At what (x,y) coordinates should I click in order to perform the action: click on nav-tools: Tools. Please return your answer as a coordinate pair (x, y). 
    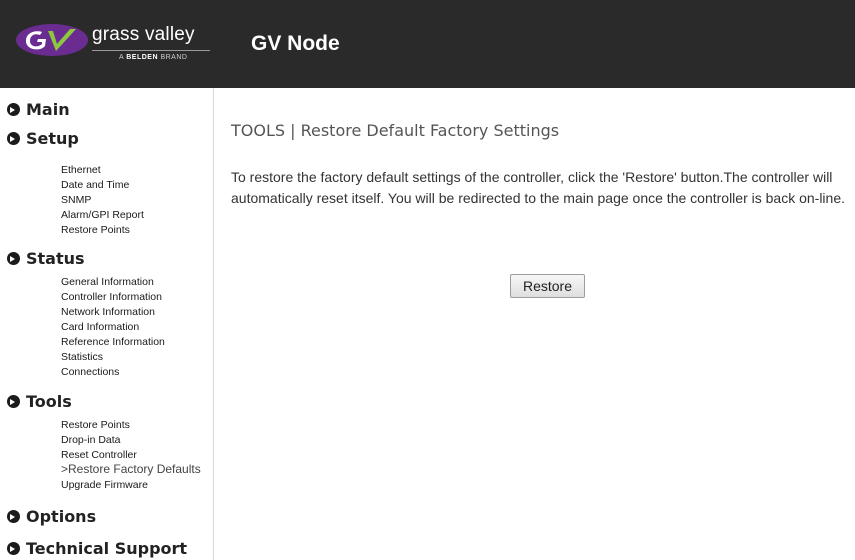
    Looking at the image, I should click on (49, 401).